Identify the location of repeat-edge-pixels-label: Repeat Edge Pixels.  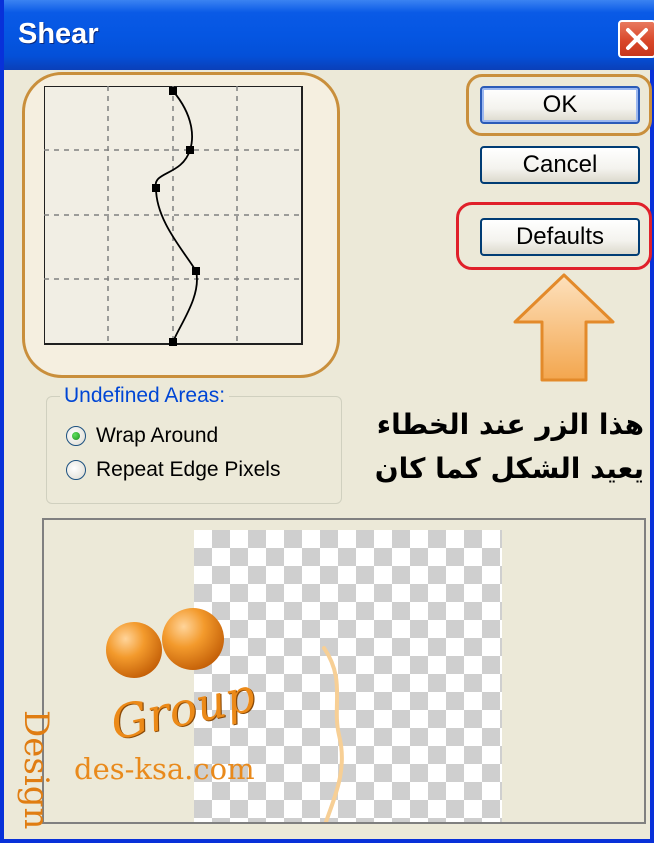
(188, 470).